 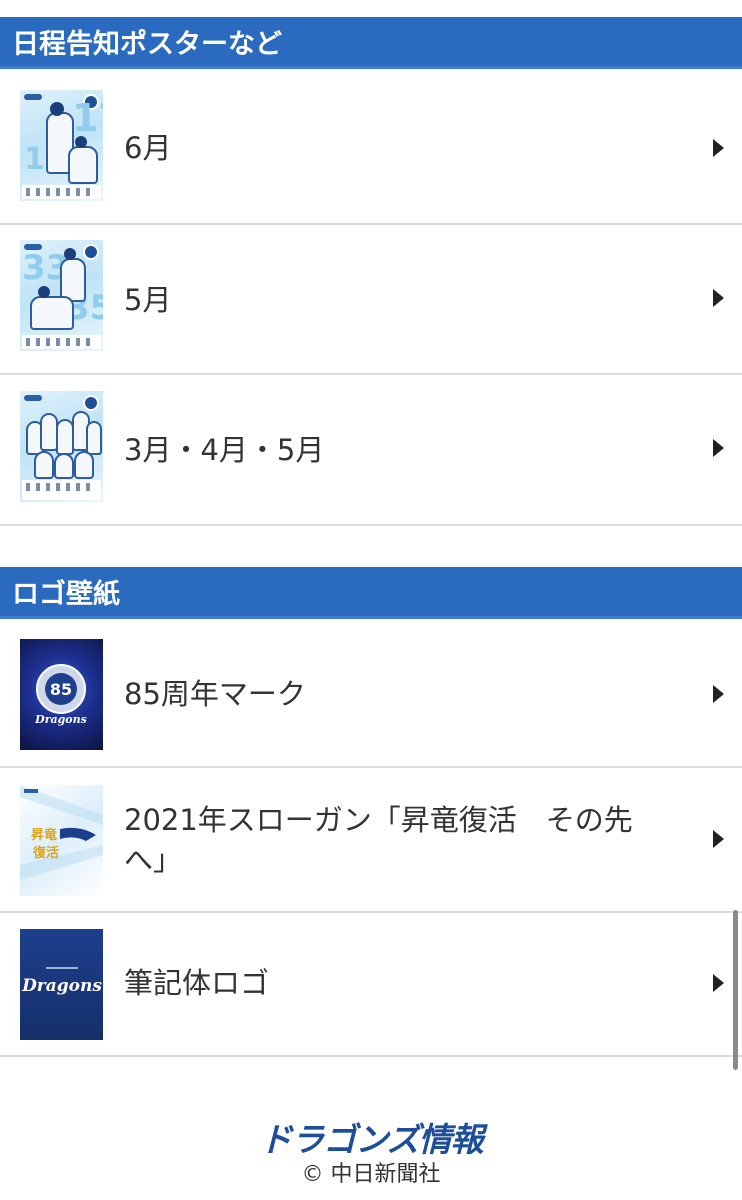 What do you see at coordinates (197, 983) in the screenshot?
I see `list-item-label: 筆記体ロゴ` at bounding box center [197, 983].